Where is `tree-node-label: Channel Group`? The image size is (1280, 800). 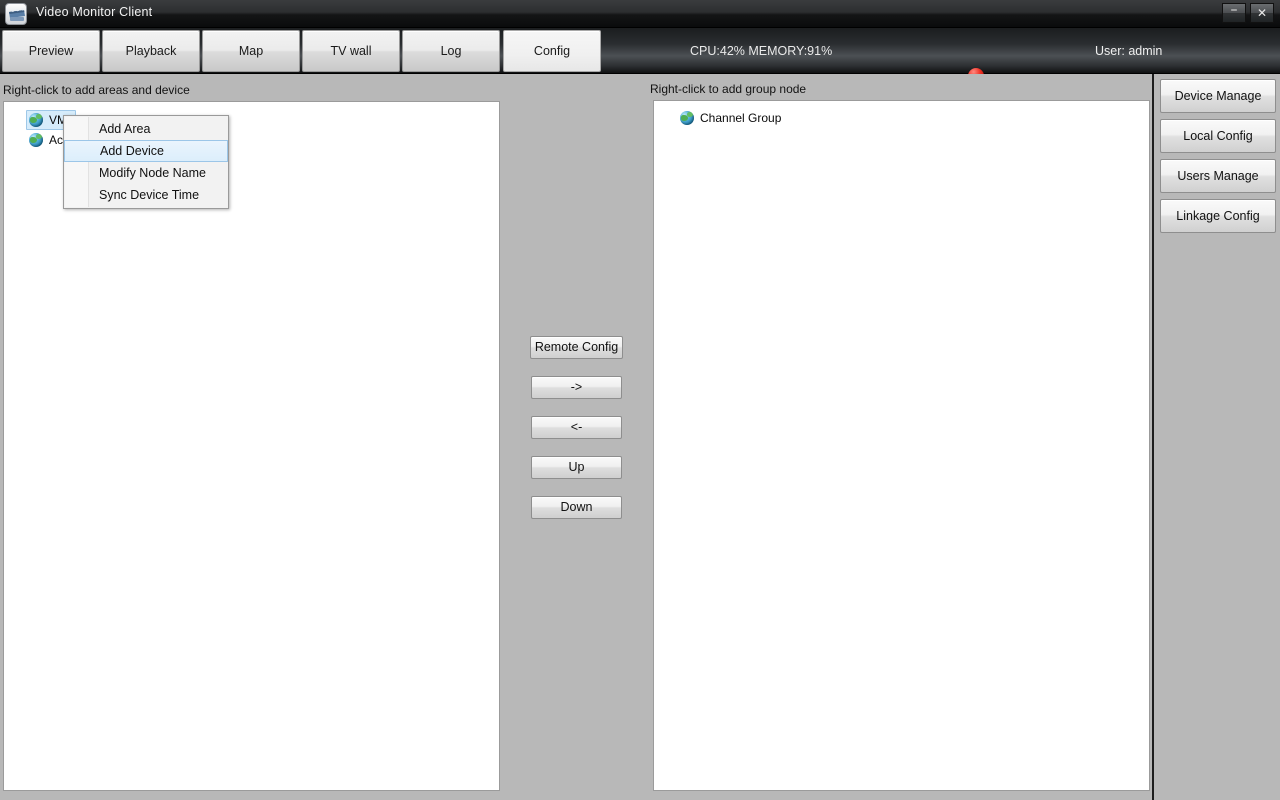
tree-node-label: Channel Group is located at coordinates (741, 118).